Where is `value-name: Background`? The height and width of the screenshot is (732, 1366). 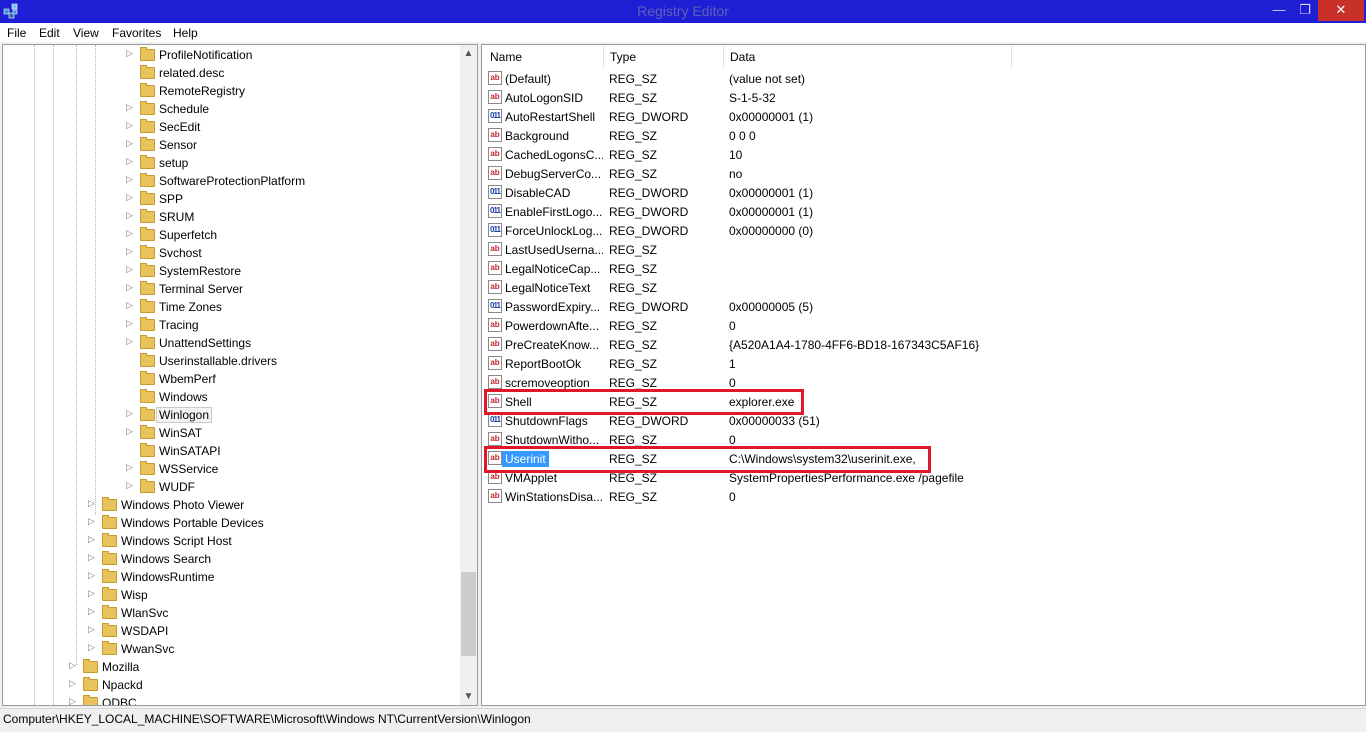 value-name: Background is located at coordinates (537, 136).